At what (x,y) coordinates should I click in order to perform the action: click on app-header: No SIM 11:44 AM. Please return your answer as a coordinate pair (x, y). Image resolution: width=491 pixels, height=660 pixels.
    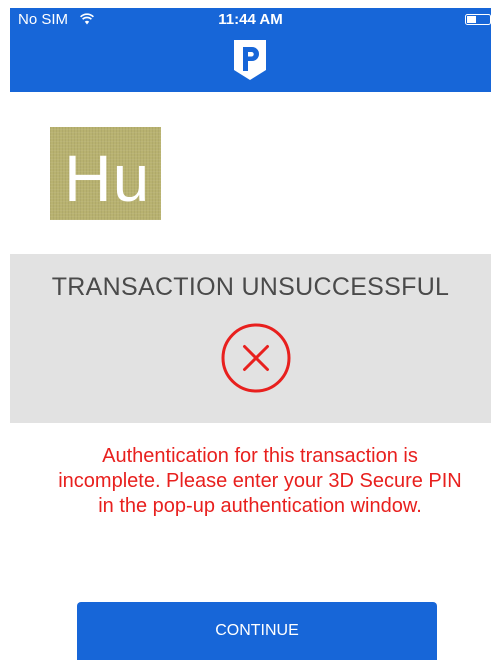
    Looking at the image, I should click on (250, 50).